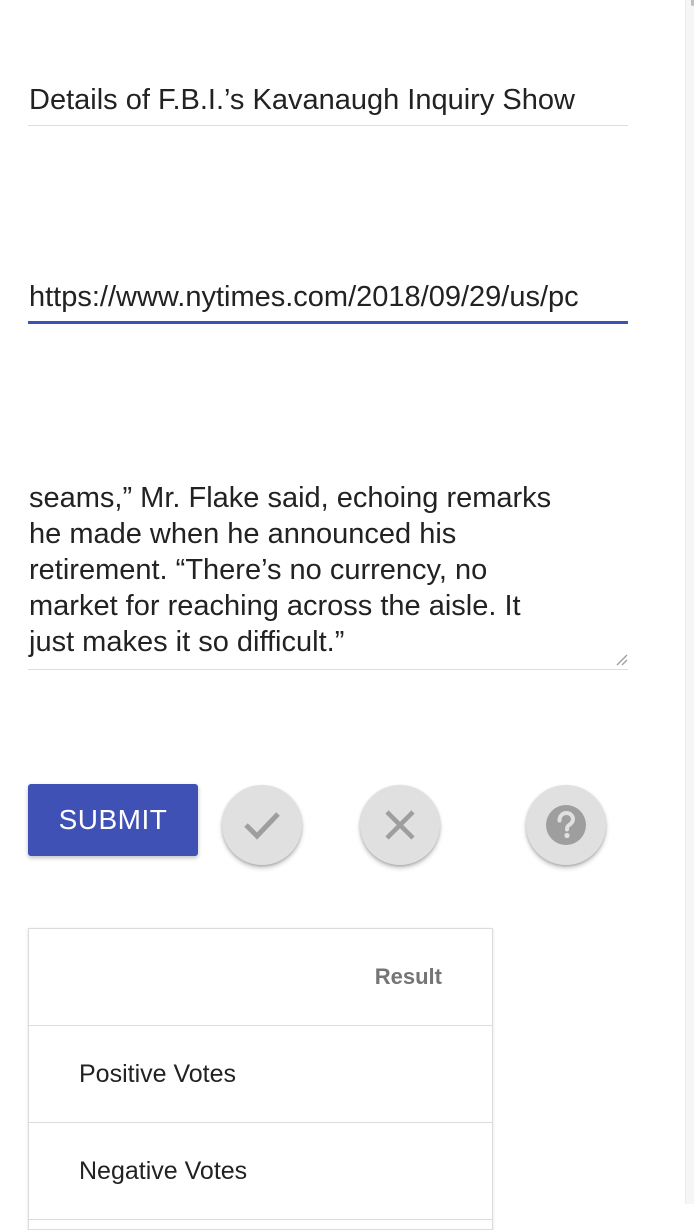 The width and height of the screenshot is (694, 1230). What do you see at coordinates (258, 570) in the screenshot?
I see `body-line: retirement. “There’s no currency, no` at bounding box center [258, 570].